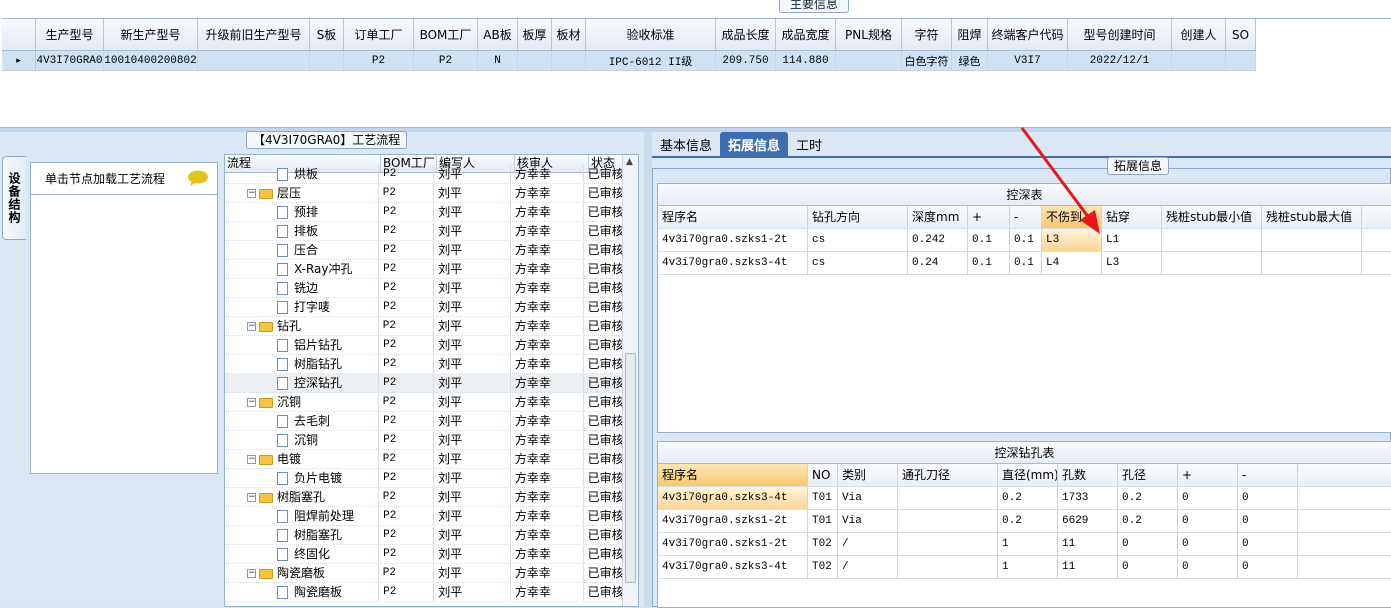 Image resolution: width=1391 pixels, height=608 pixels. Describe the element at coordinates (302, 535) in the screenshot. I see `tree-node-name: 树脂塞孔` at that location.